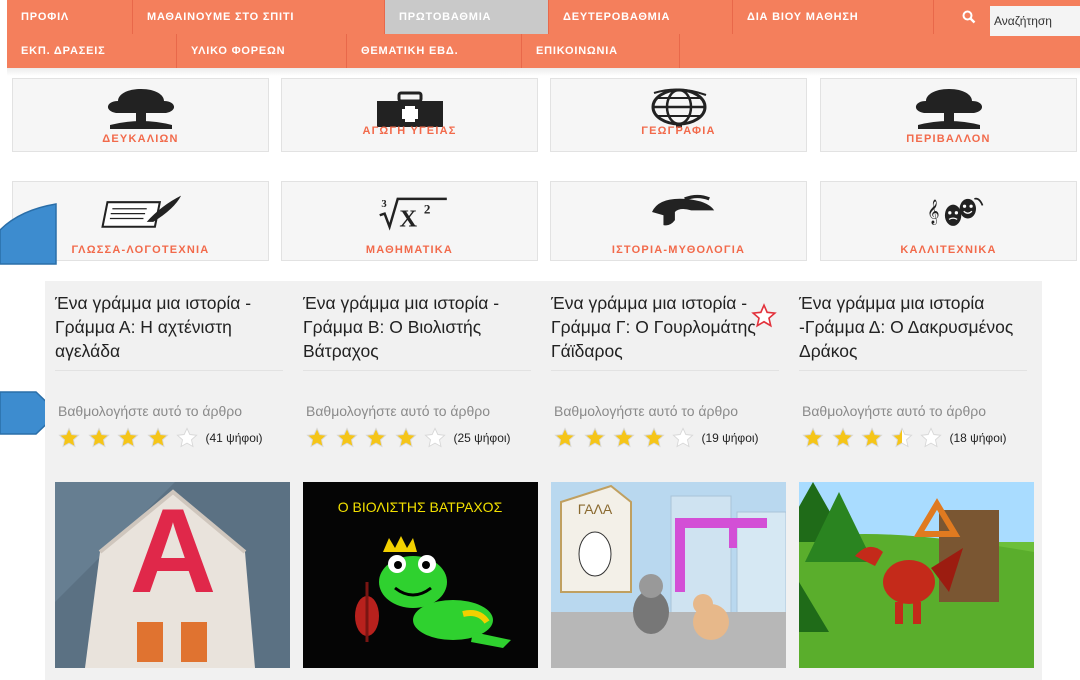 This screenshot has height=680, width=1080. I want to click on category-tile-arts: 𝄞 ΚΑΛΛΙΤΕΧΝΙΚΑ, so click(948, 221).